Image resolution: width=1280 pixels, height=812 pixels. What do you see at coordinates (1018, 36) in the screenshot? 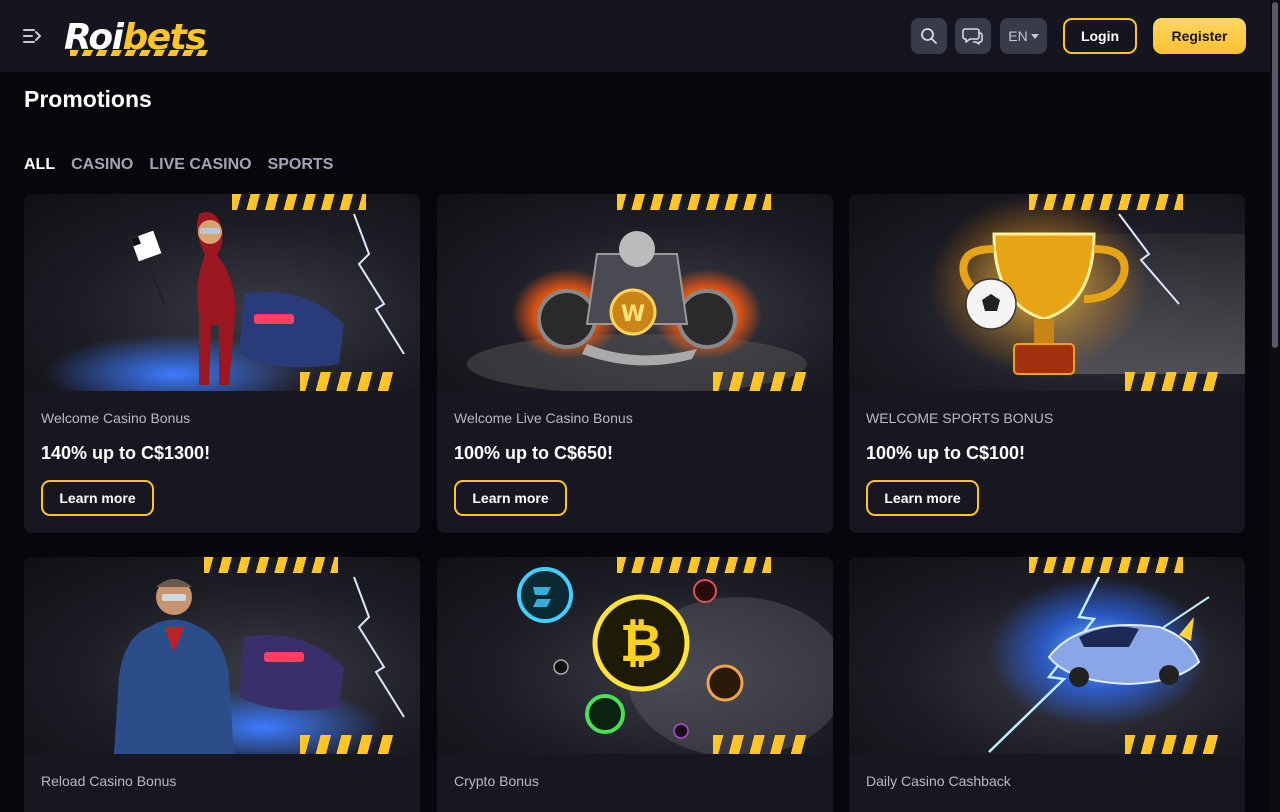
I see `language-label: EN` at bounding box center [1018, 36].